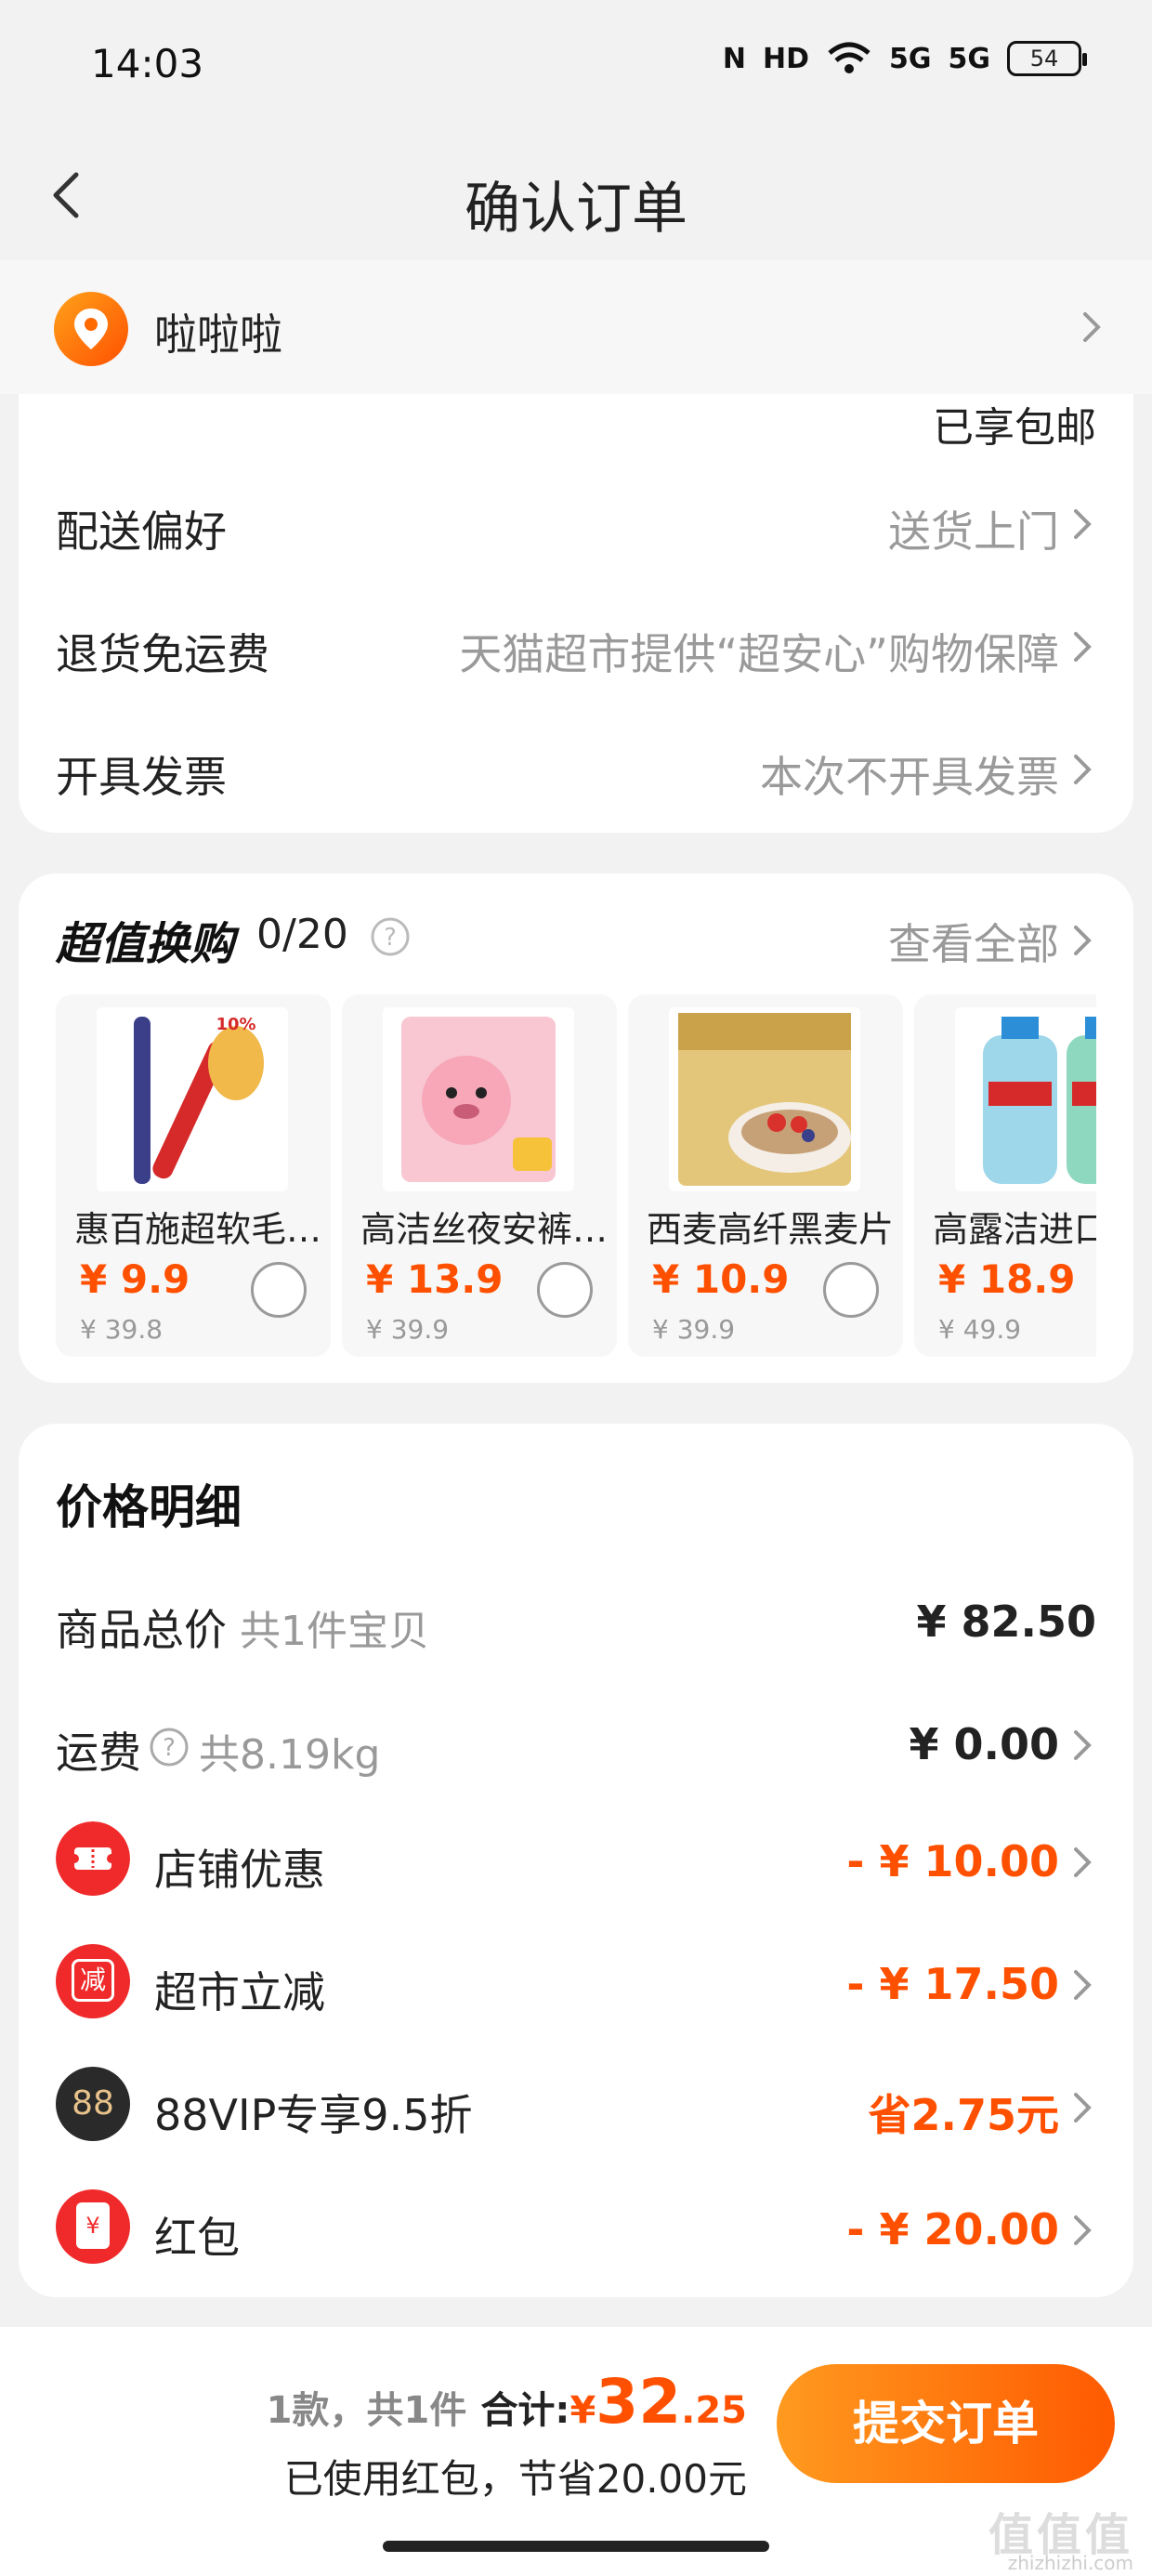 The image size is (1152, 2576). Describe the element at coordinates (952, 2229) in the screenshot. I see `discount-value: - ¥ 20.00` at that location.